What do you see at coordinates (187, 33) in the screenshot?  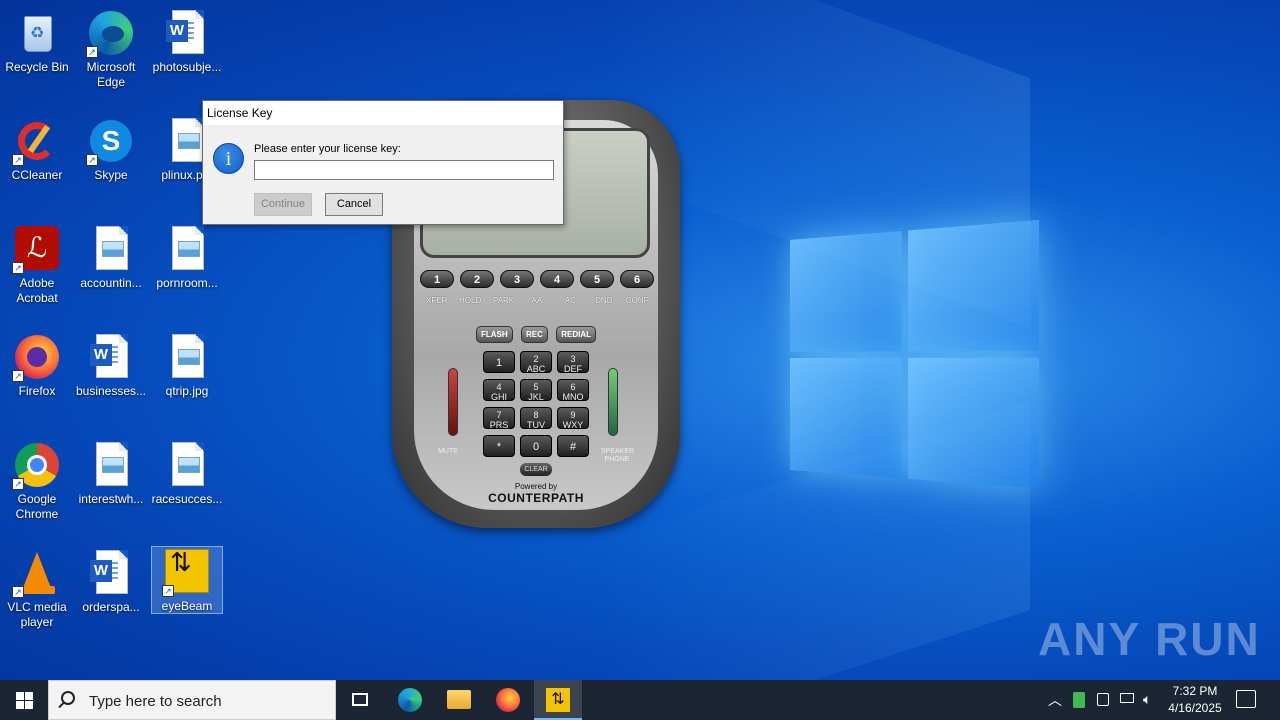 I see `word-document-icon: W` at bounding box center [187, 33].